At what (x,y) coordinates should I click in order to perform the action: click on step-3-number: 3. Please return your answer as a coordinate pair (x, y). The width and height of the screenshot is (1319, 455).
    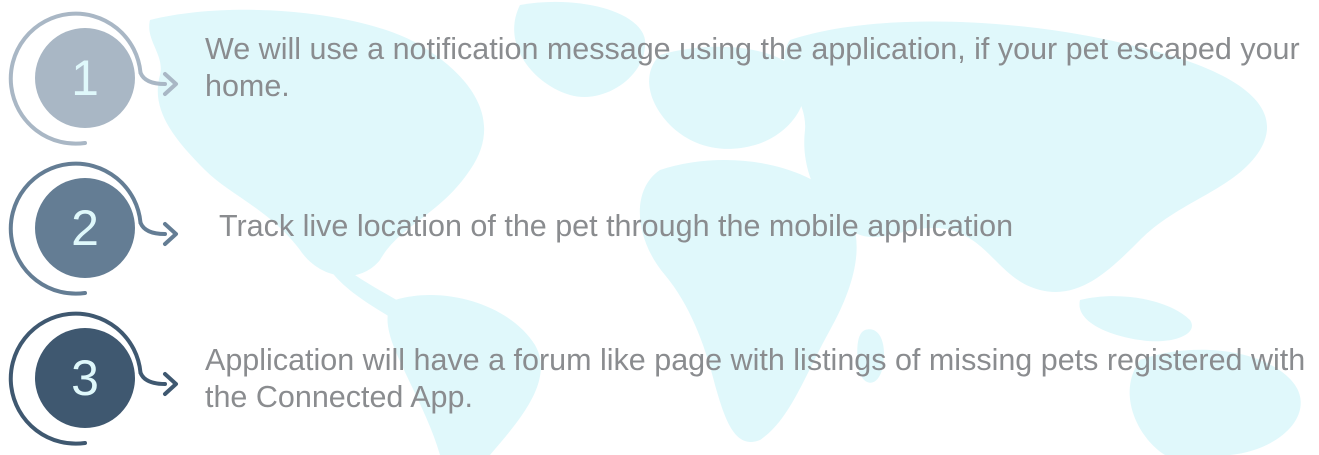
    Looking at the image, I should click on (85, 378).